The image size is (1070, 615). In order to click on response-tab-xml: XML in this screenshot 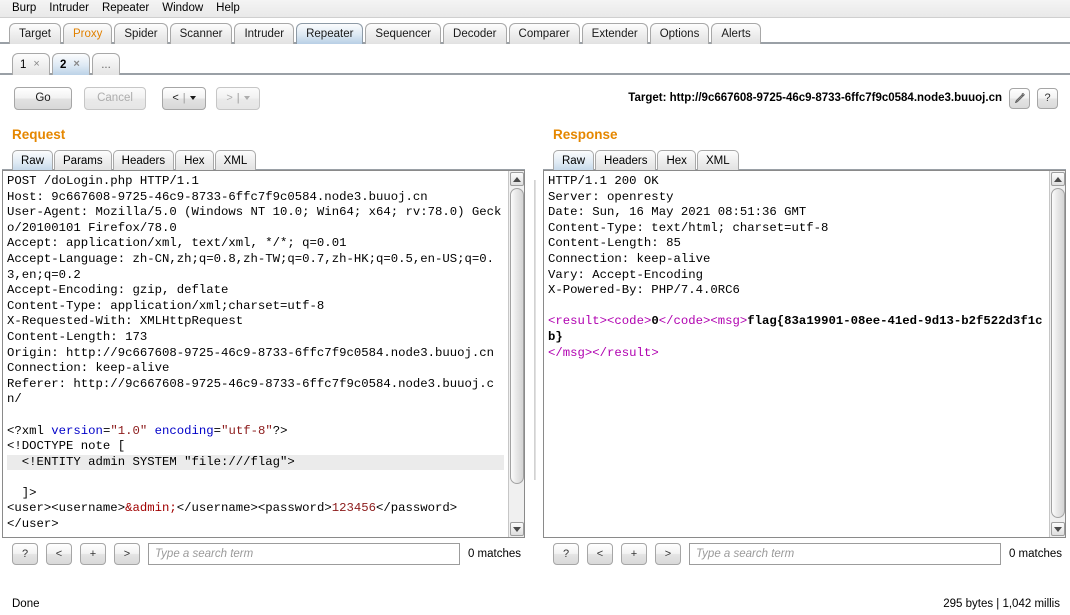, I will do `click(717, 160)`.